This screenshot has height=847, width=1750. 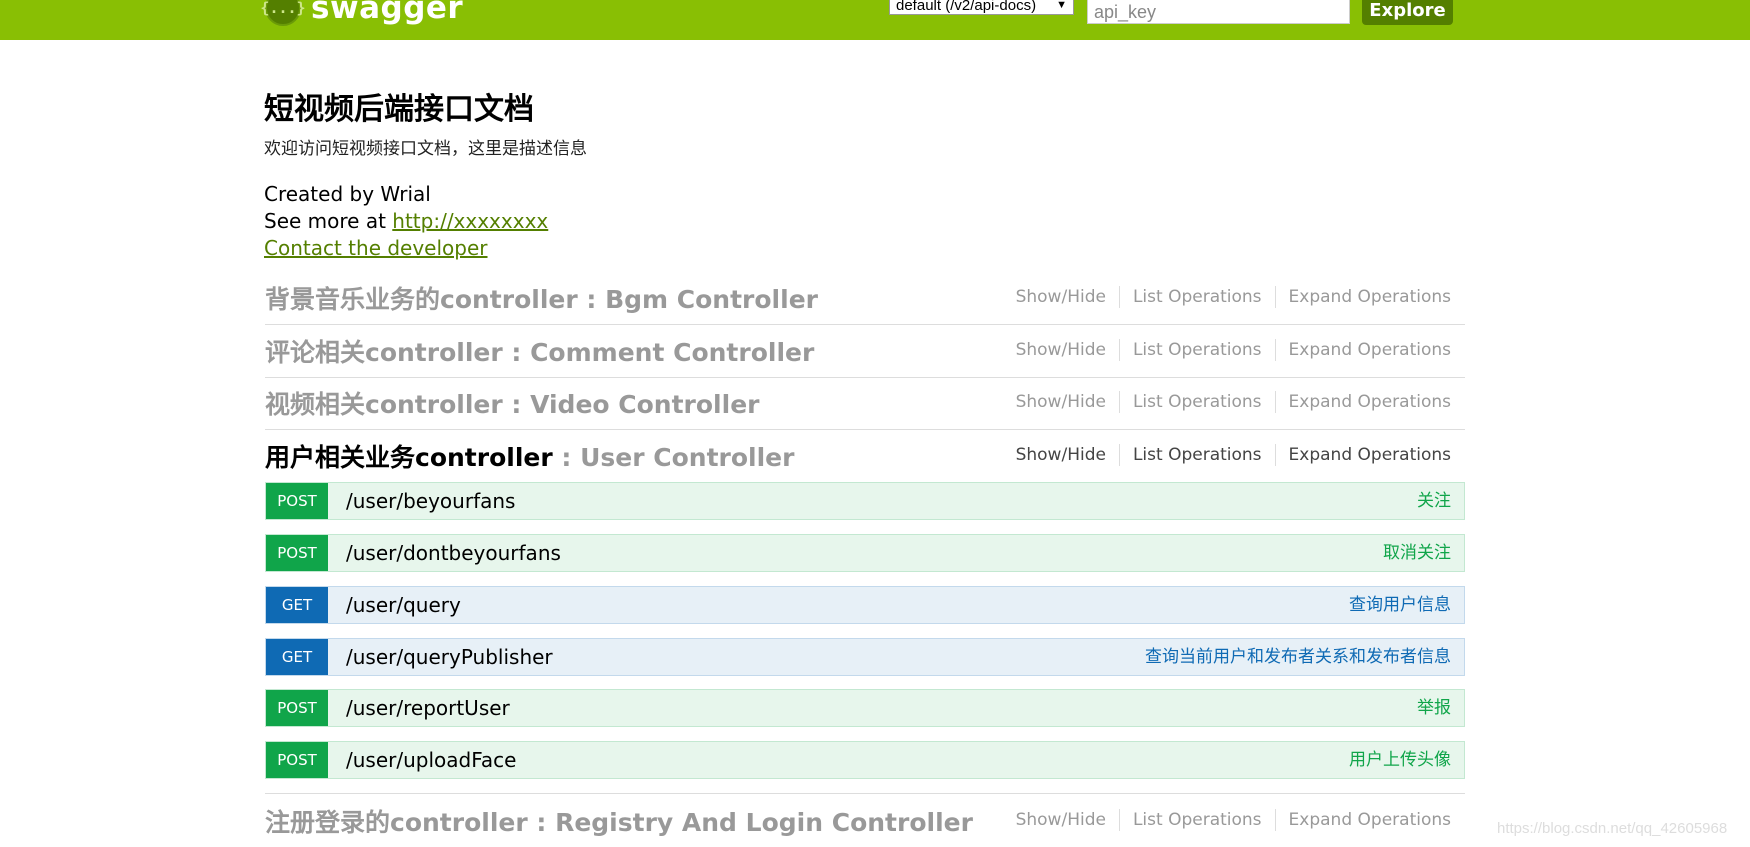 I want to click on operation-summary: 查询当前用户和发布者关系和发布者信息, so click(x=1298, y=657).